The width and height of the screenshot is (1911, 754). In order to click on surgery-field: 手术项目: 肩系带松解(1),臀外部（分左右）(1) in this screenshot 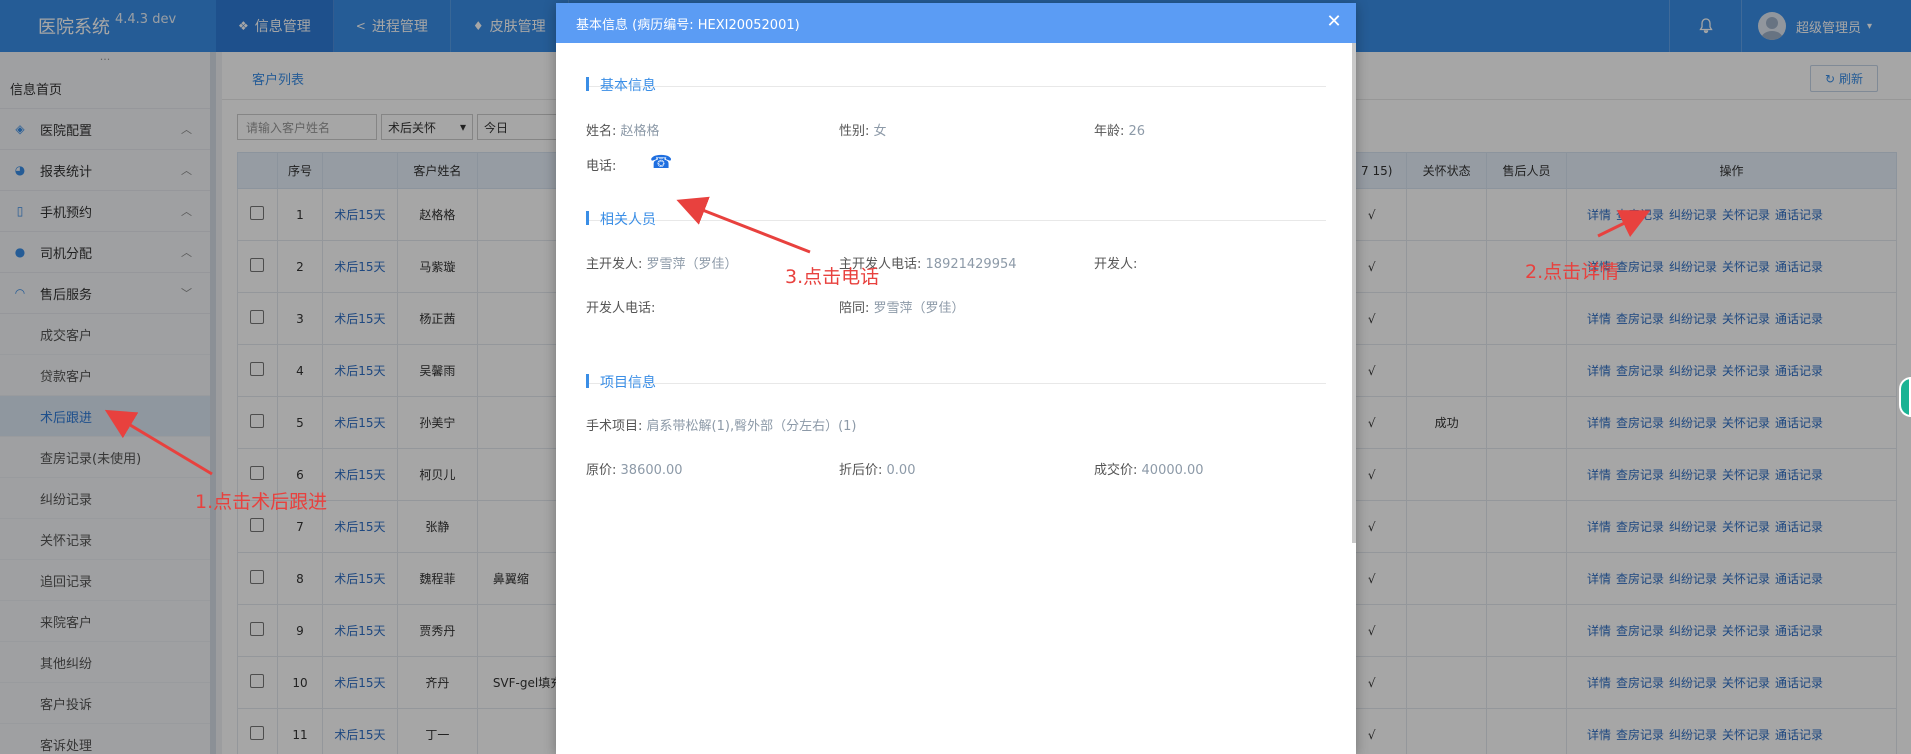, I will do `click(721, 426)`.